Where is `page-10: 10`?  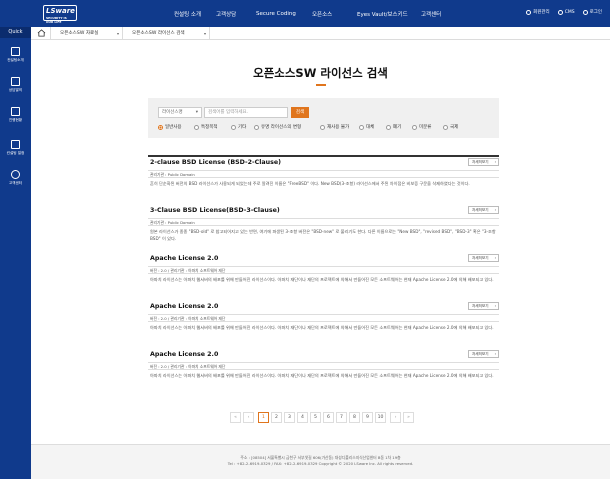 page-10: 10 is located at coordinates (380, 417).